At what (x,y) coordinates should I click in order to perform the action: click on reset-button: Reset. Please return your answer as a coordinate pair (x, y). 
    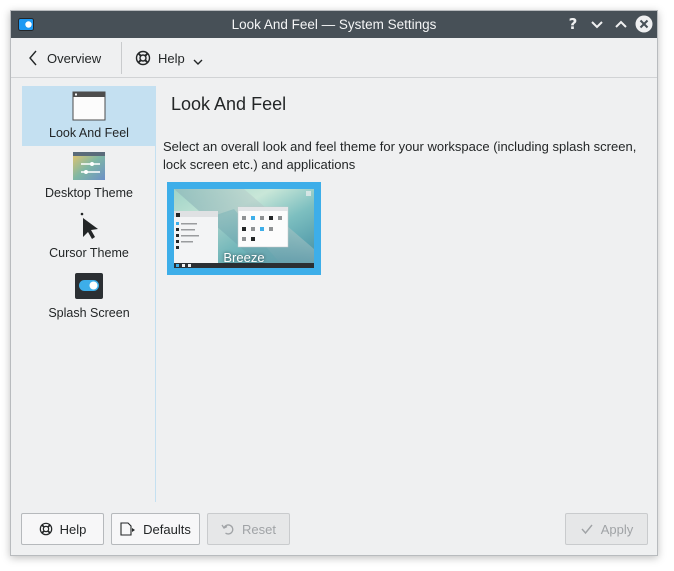
    Looking at the image, I should click on (248, 529).